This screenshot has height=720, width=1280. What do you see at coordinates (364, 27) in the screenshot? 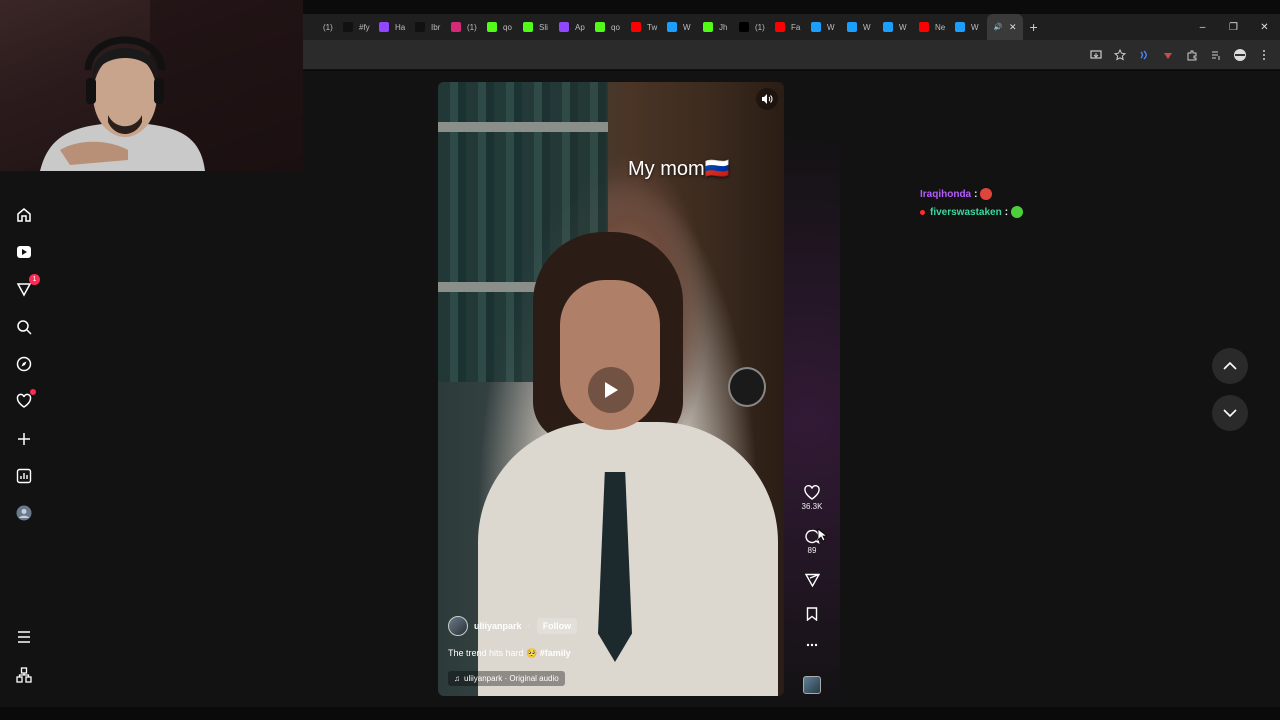
I see `tab-label: #fy` at bounding box center [364, 27].